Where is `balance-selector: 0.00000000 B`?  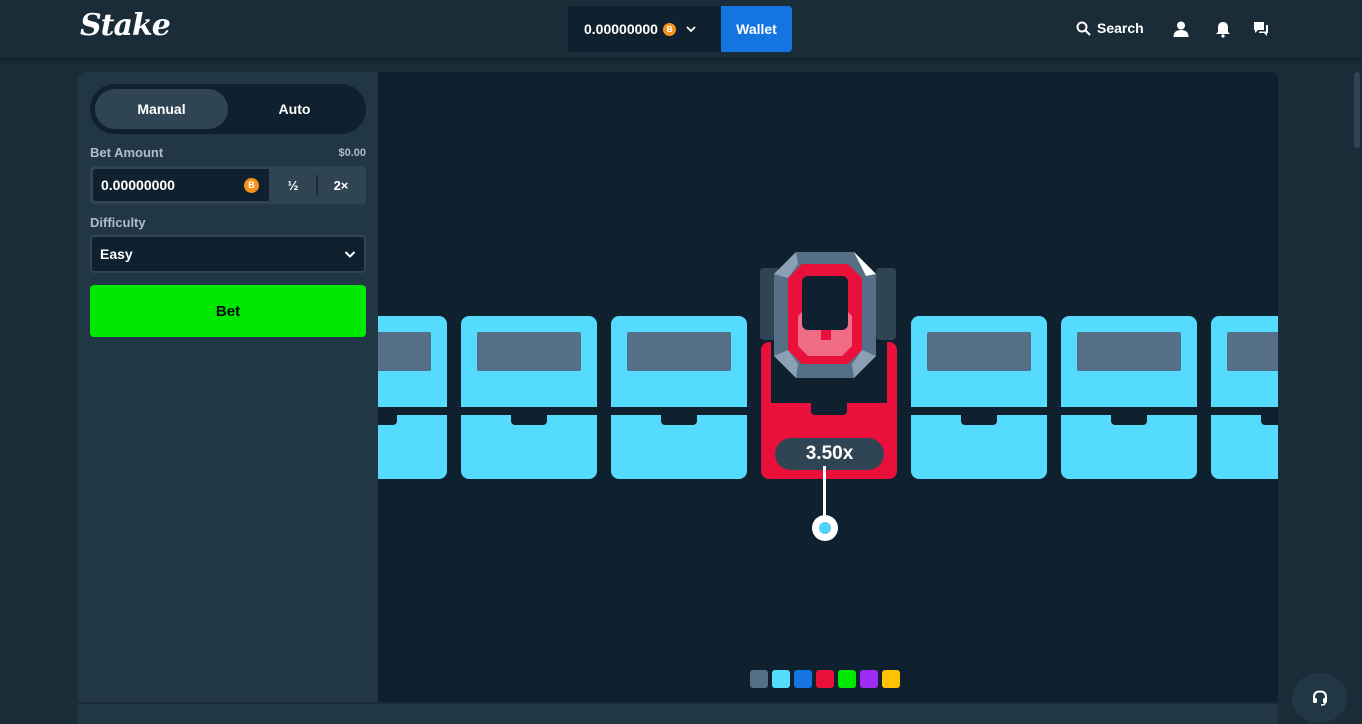
balance-selector: 0.00000000 B is located at coordinates (644, 29).